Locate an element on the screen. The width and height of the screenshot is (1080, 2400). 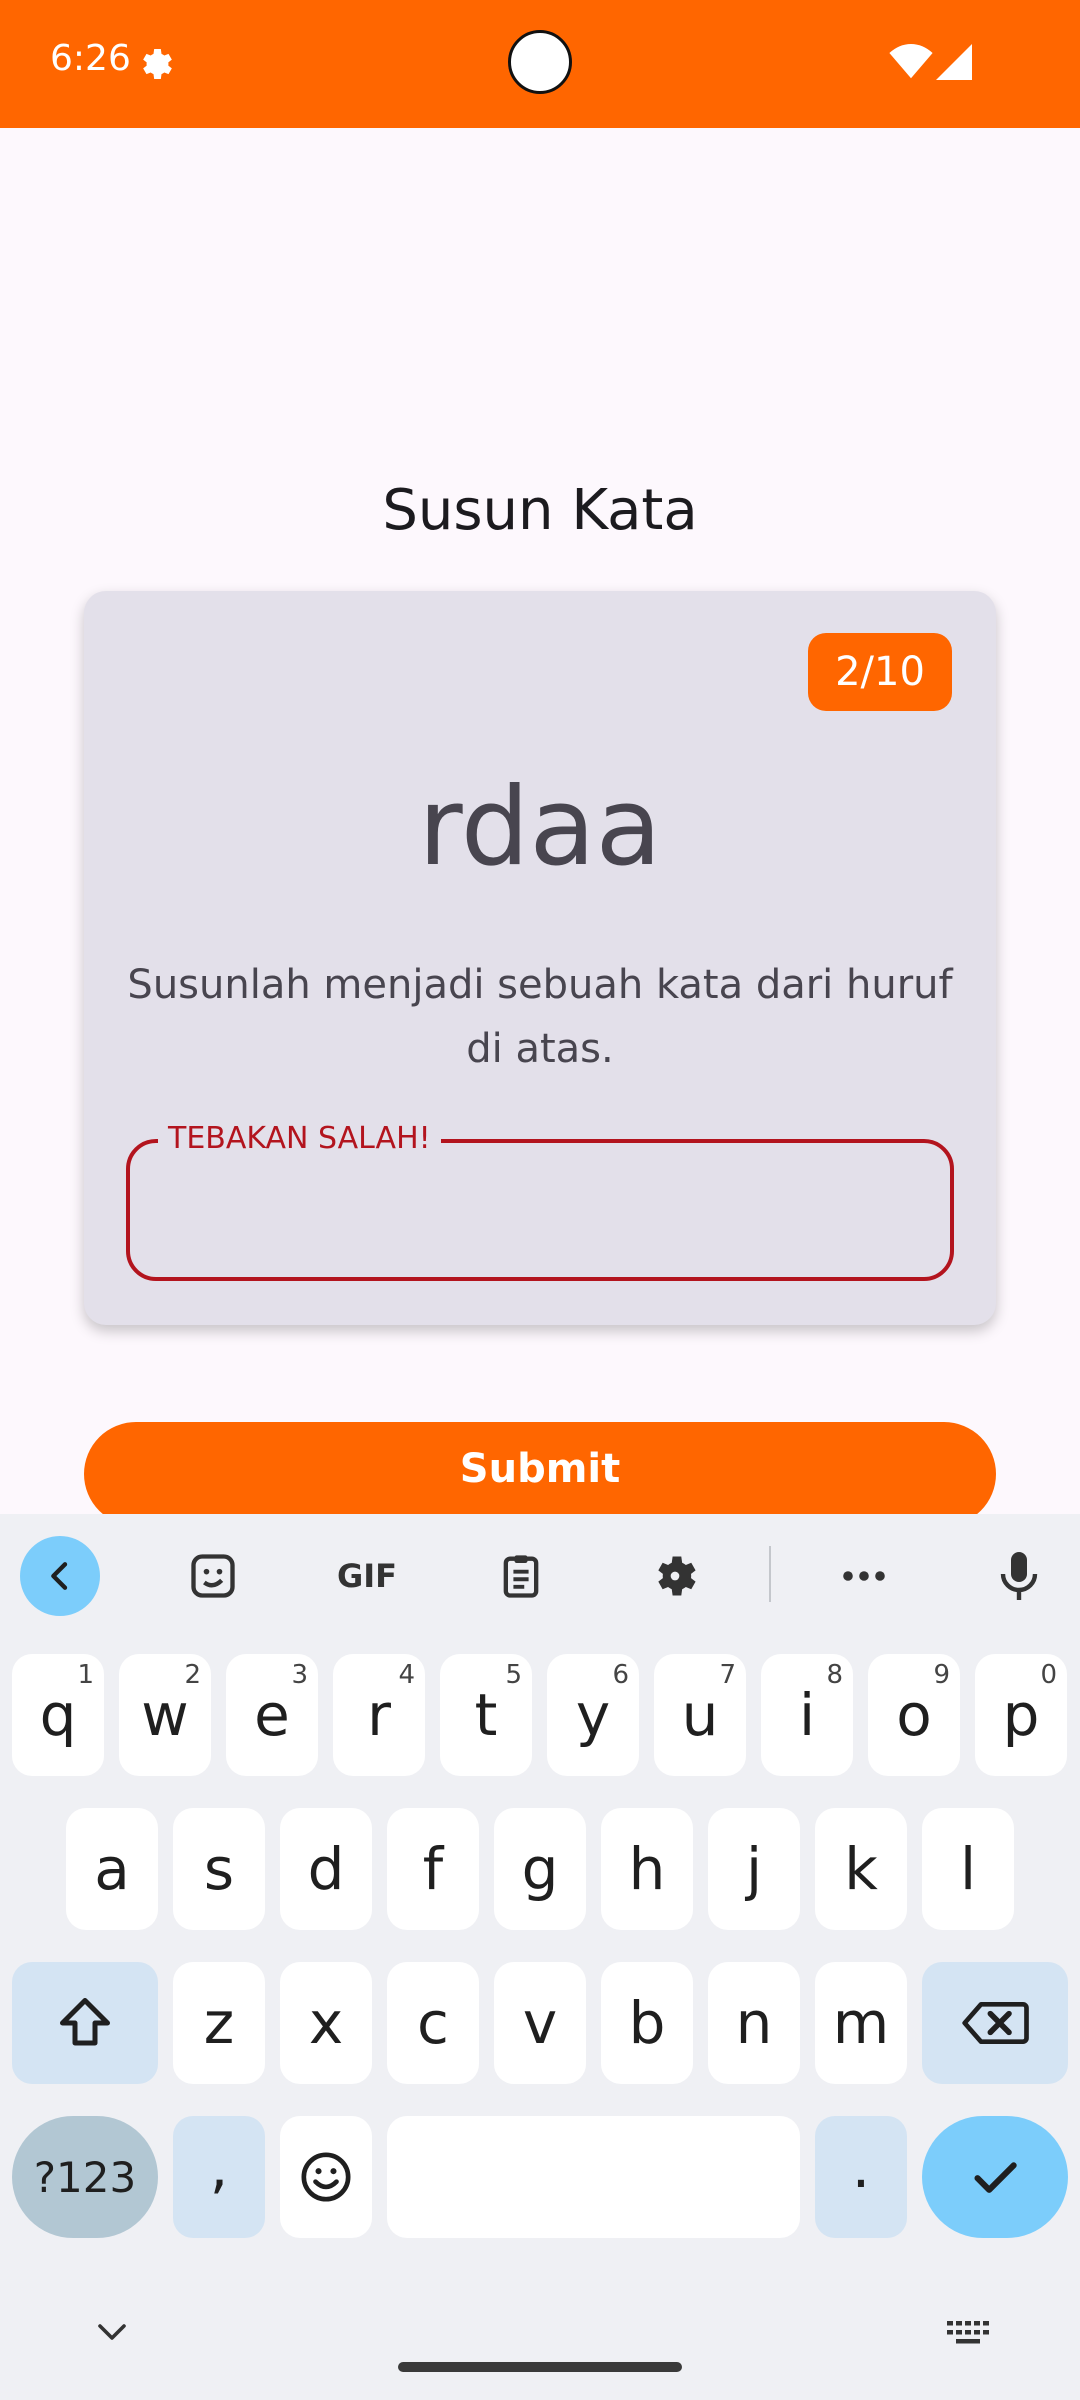
key-s: s is located at coordinates (219, 1869).